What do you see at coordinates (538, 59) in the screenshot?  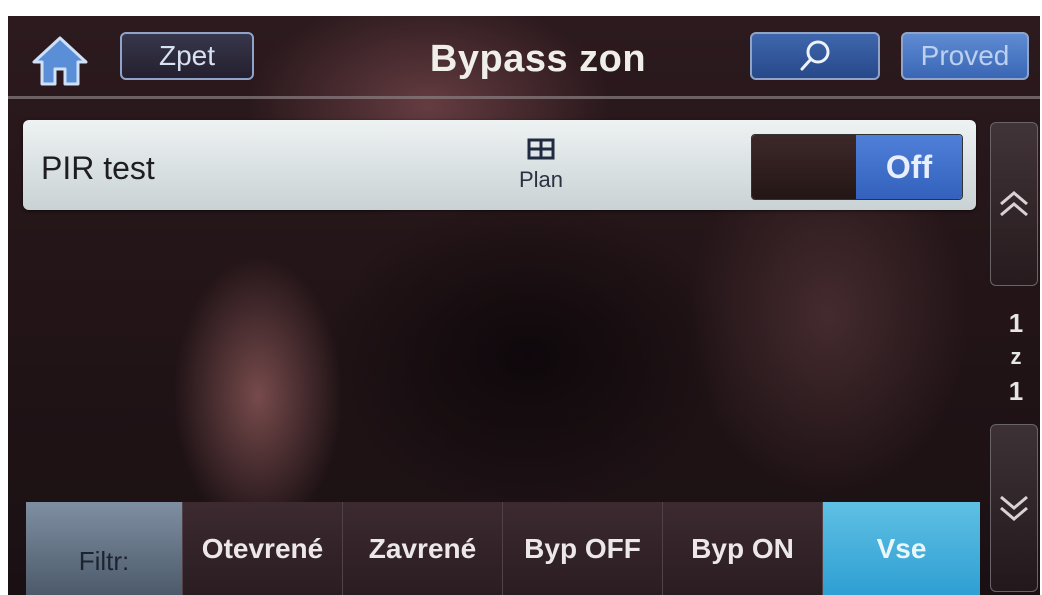 I see `page-title: Bypass zon` at bounding box center [538, 59].